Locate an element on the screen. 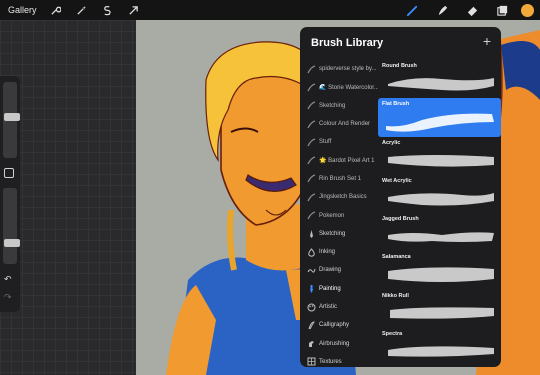  brush-set-item: Rin Brush Set 1 is located at coordinates (341, 179).